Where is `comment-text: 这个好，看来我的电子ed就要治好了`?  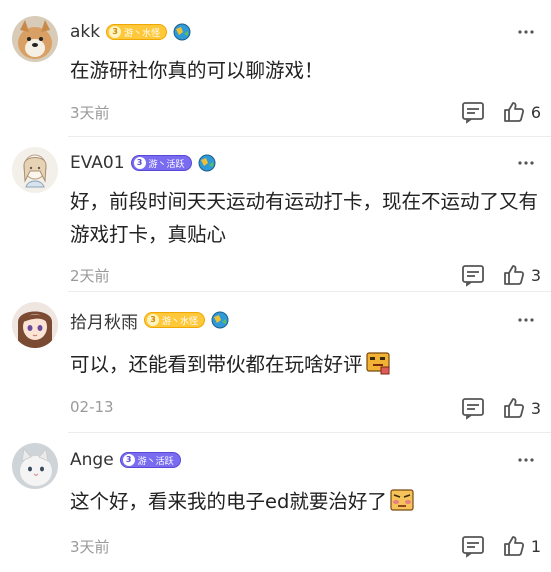 comment-text: 这个好，看来我的电子ed就要治好了 is located at coordinates (305, 501).